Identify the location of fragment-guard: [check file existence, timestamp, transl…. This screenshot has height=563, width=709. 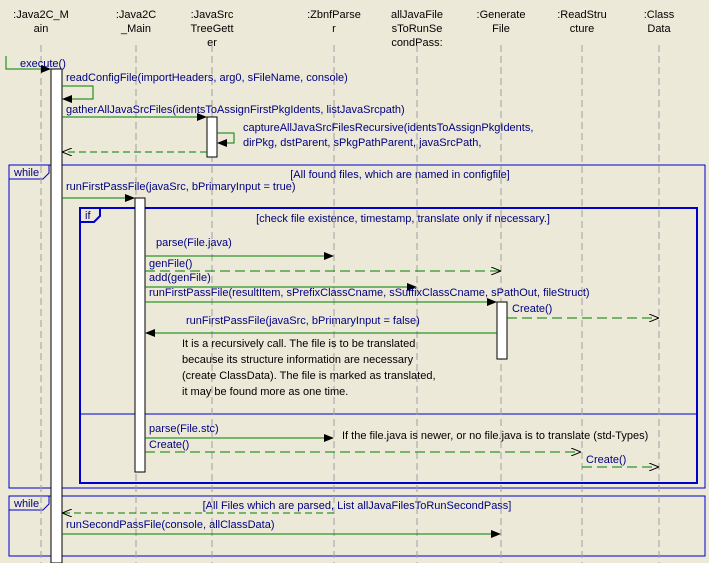
(403, 219).